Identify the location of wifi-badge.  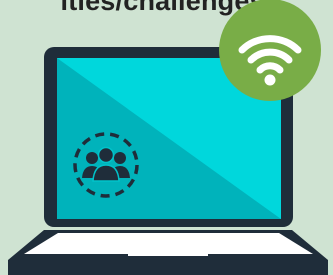
(270, 50).